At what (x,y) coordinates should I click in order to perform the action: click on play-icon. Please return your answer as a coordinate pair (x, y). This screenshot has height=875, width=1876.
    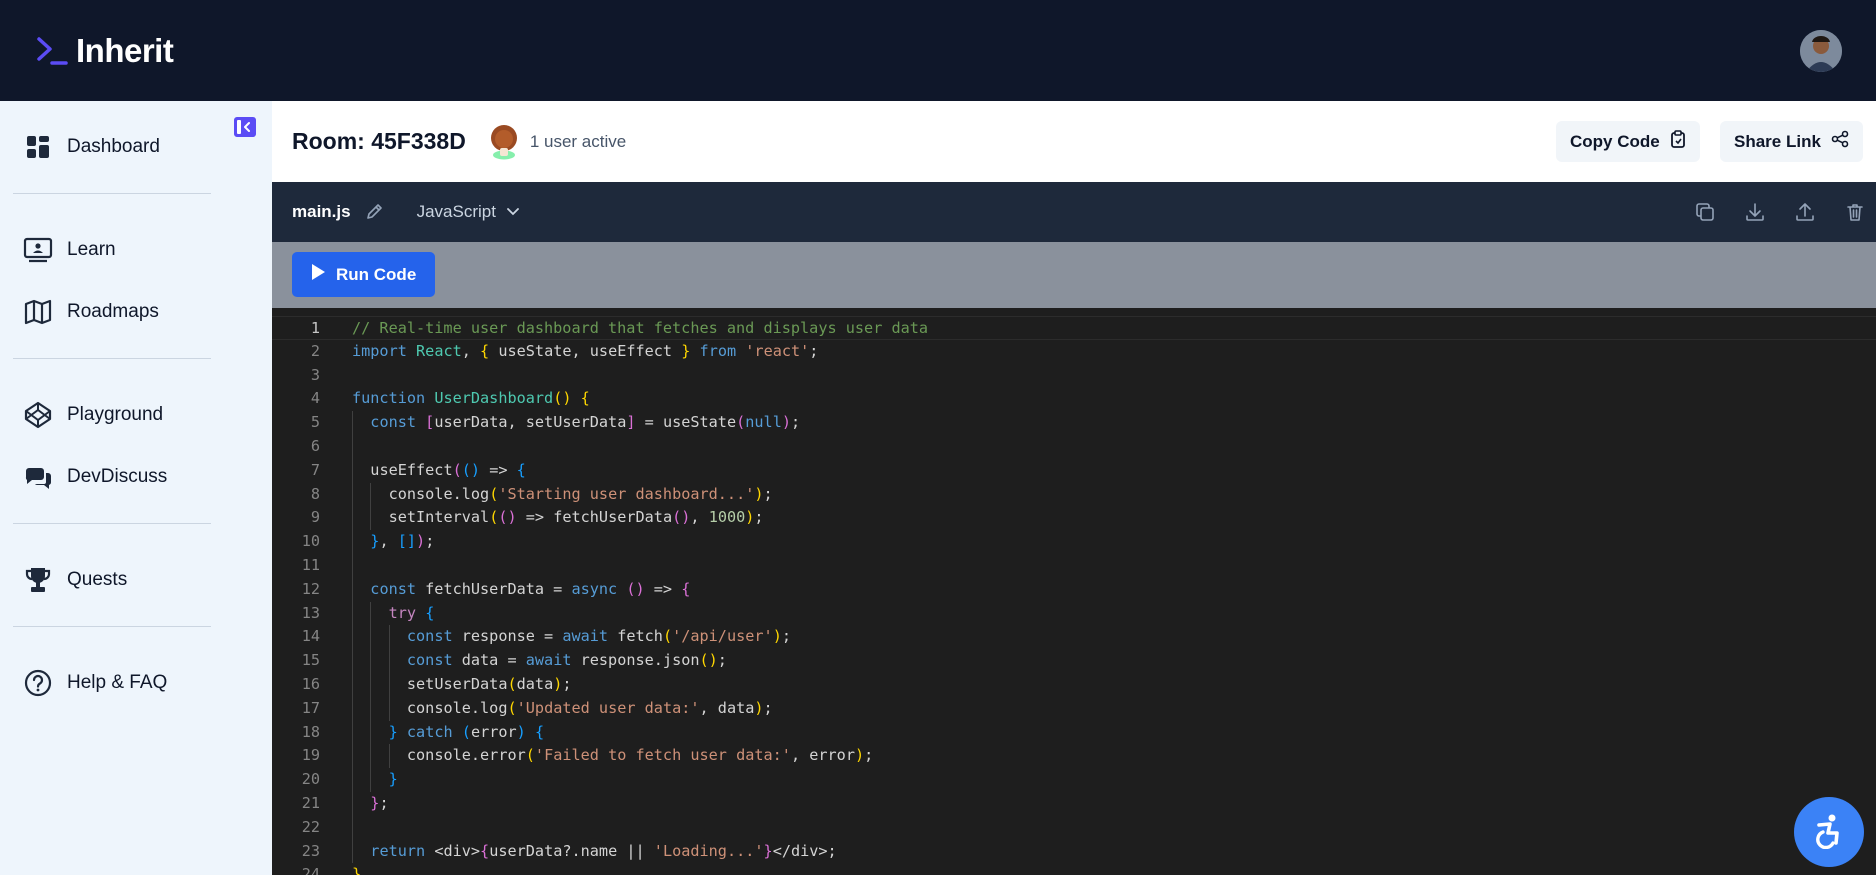
    Looking at the image, I should click on (318, 274).